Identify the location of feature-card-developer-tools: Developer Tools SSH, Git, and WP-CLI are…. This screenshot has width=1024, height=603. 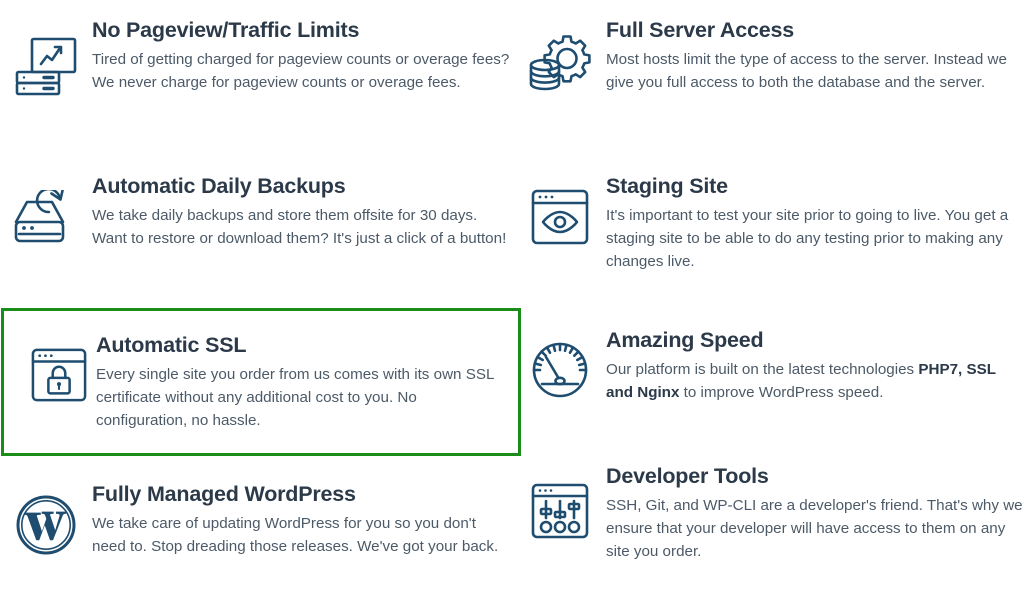
(769, 513).